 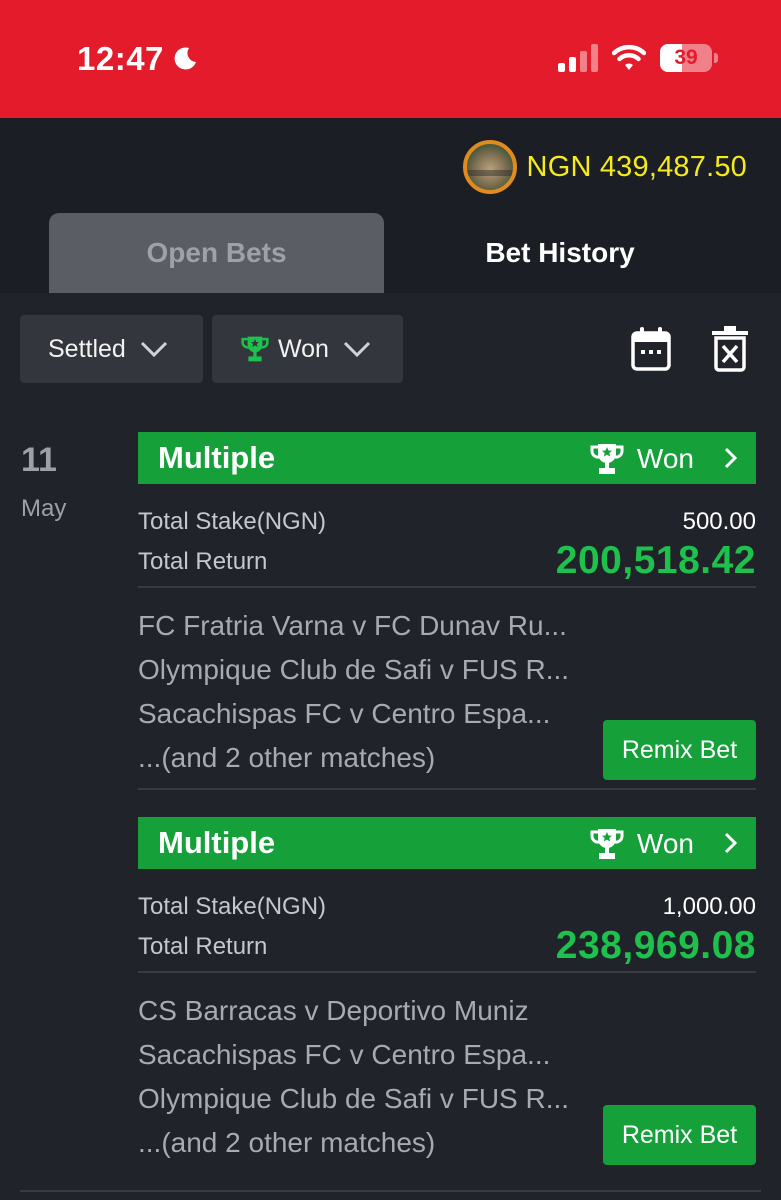 I want to click on battery-level: 39, so click(x=686, y=57).